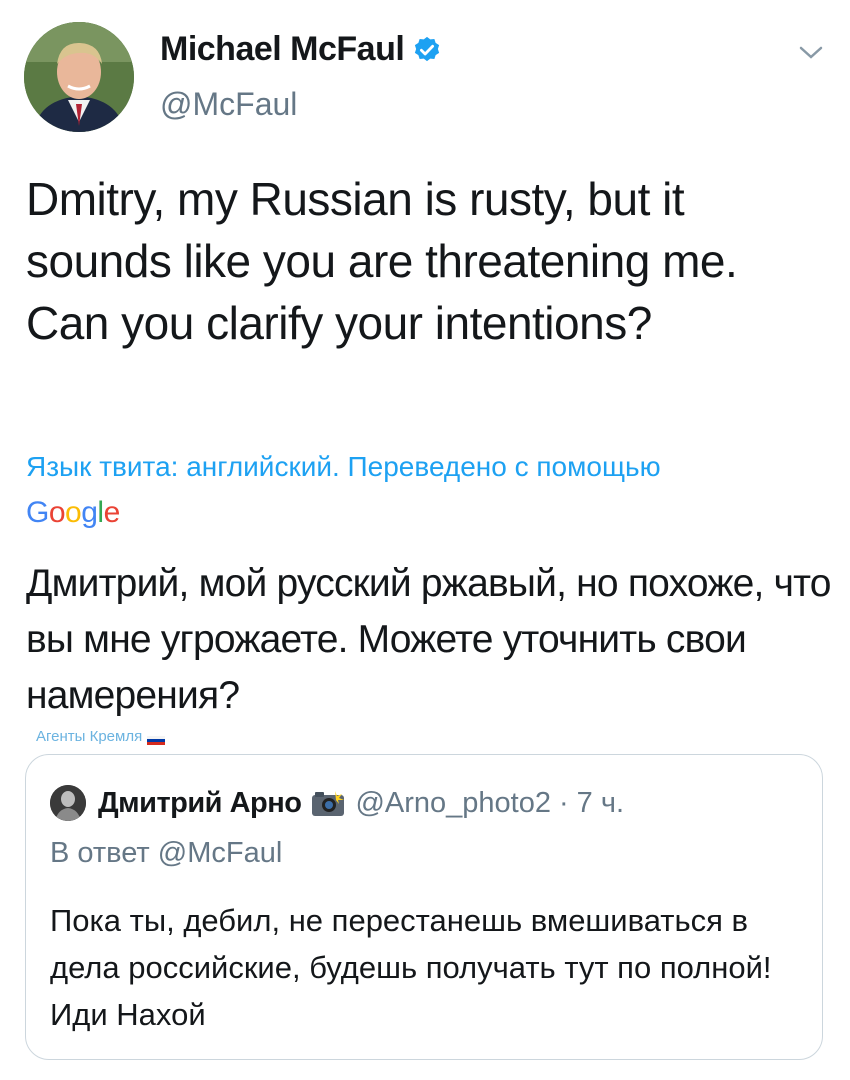  Describe the element at coordinates (228, 104) in the screenshot. I see `author-handle: @McFaul` at that location.